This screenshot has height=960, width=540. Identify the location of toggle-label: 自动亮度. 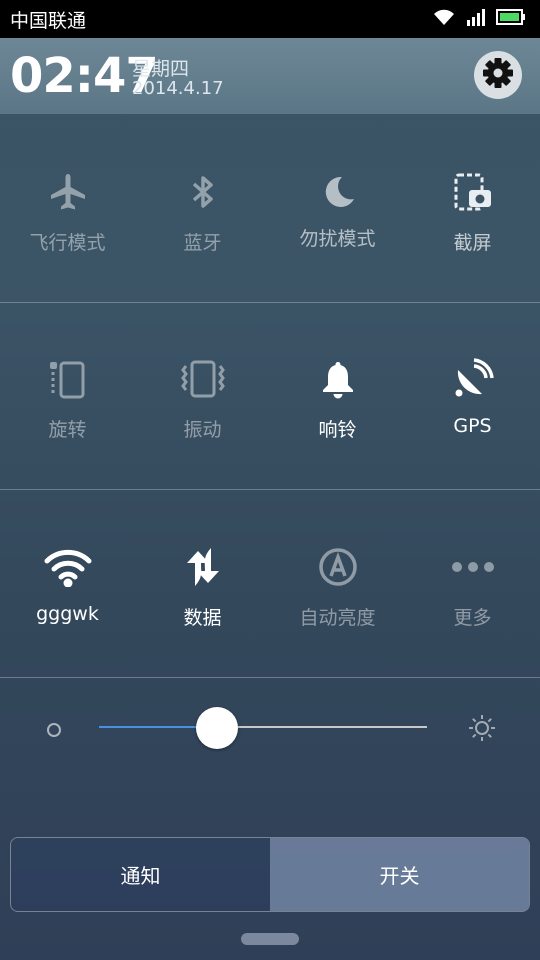
(337, 618).